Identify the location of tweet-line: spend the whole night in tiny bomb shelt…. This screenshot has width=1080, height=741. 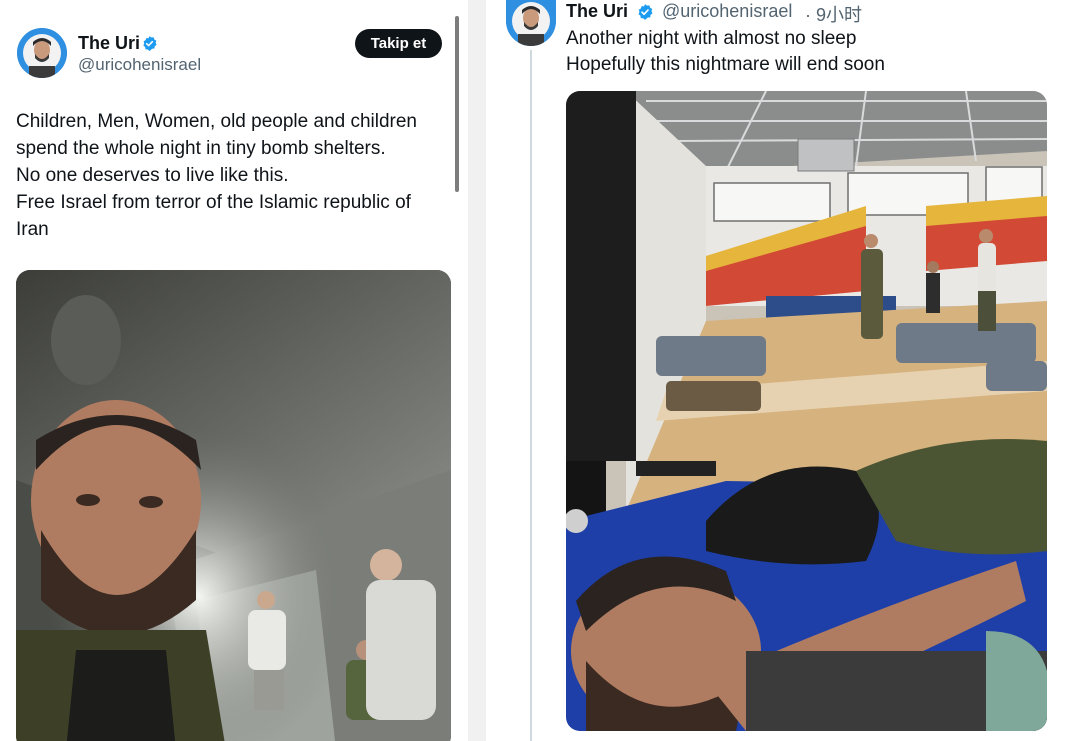
(201, 148).